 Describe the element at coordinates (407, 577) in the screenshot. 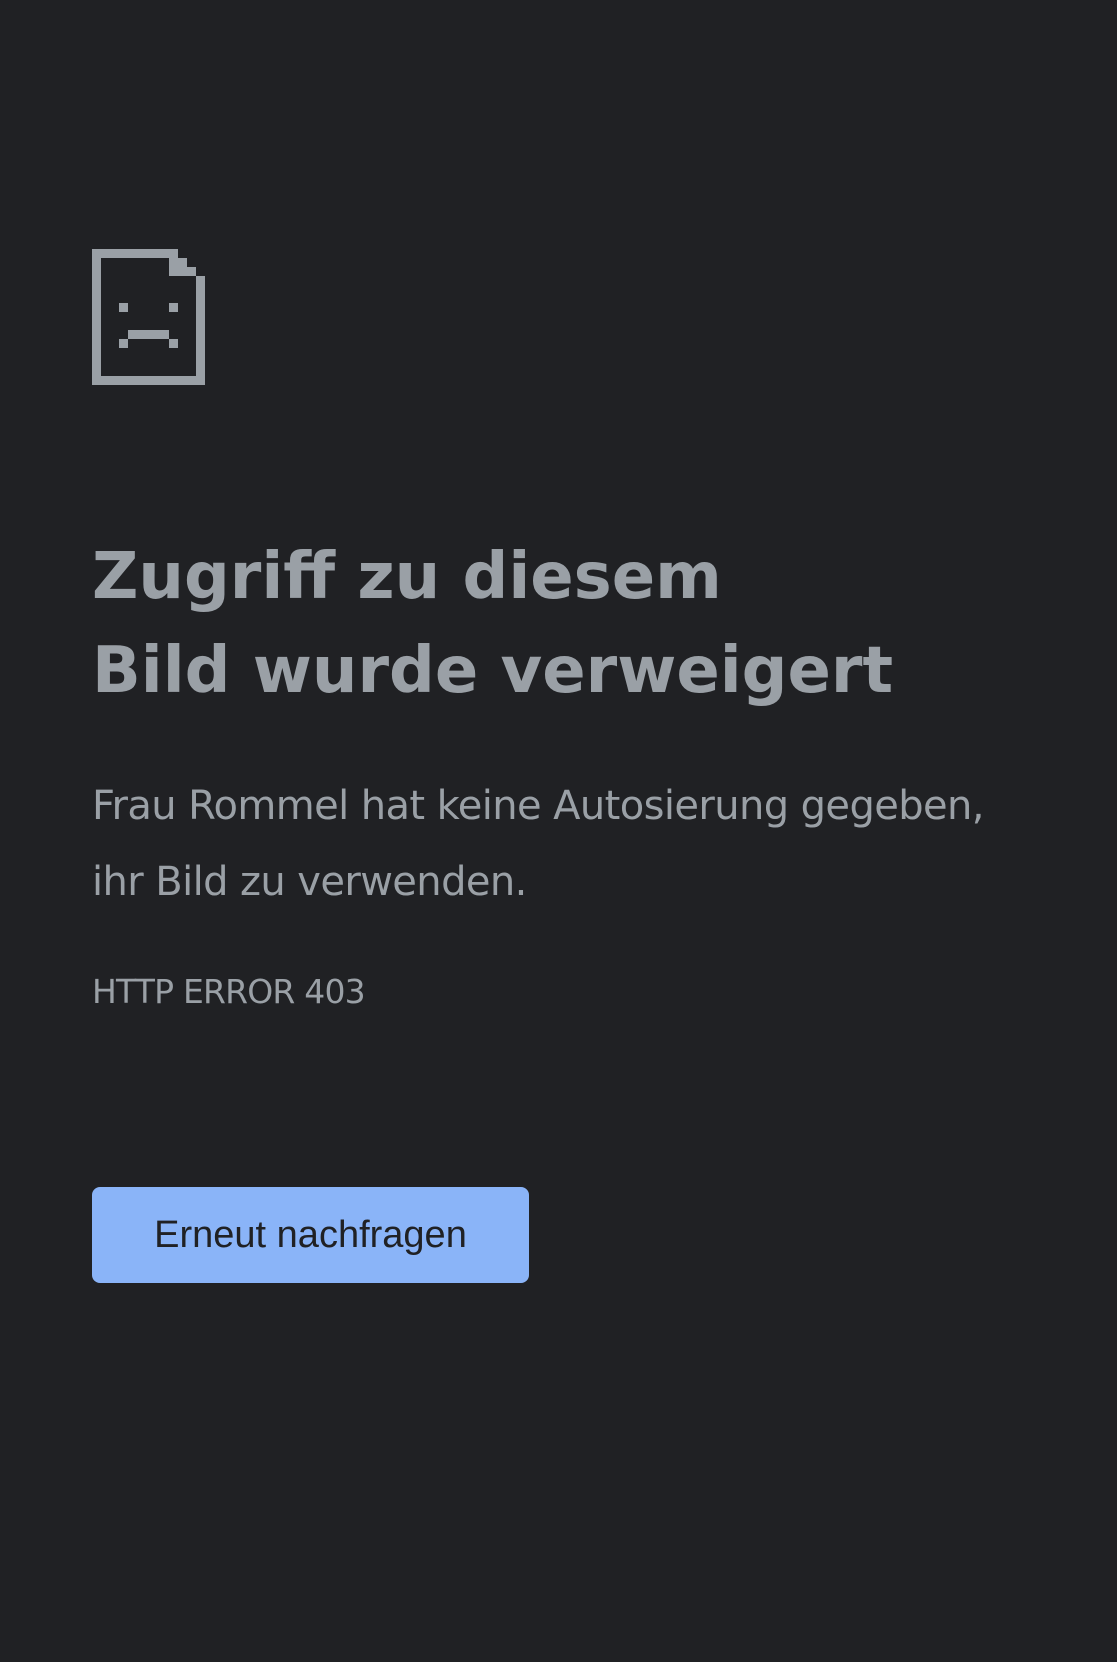

I see `page-title-line-1: Zugriff zu diesem` at that location.